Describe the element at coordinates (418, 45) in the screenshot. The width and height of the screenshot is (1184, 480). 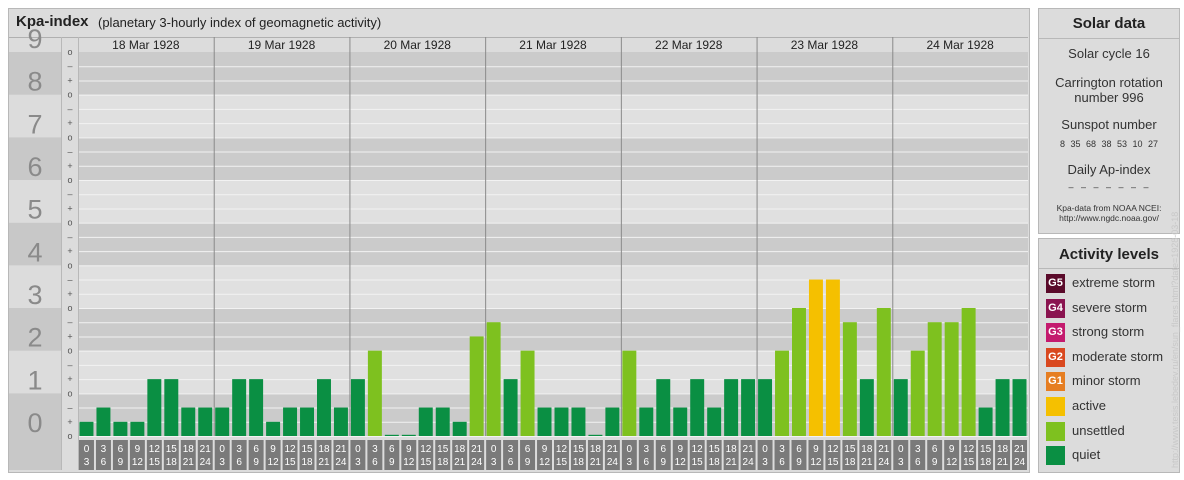
I see `day-label: 20 Mar 1928` at that location.